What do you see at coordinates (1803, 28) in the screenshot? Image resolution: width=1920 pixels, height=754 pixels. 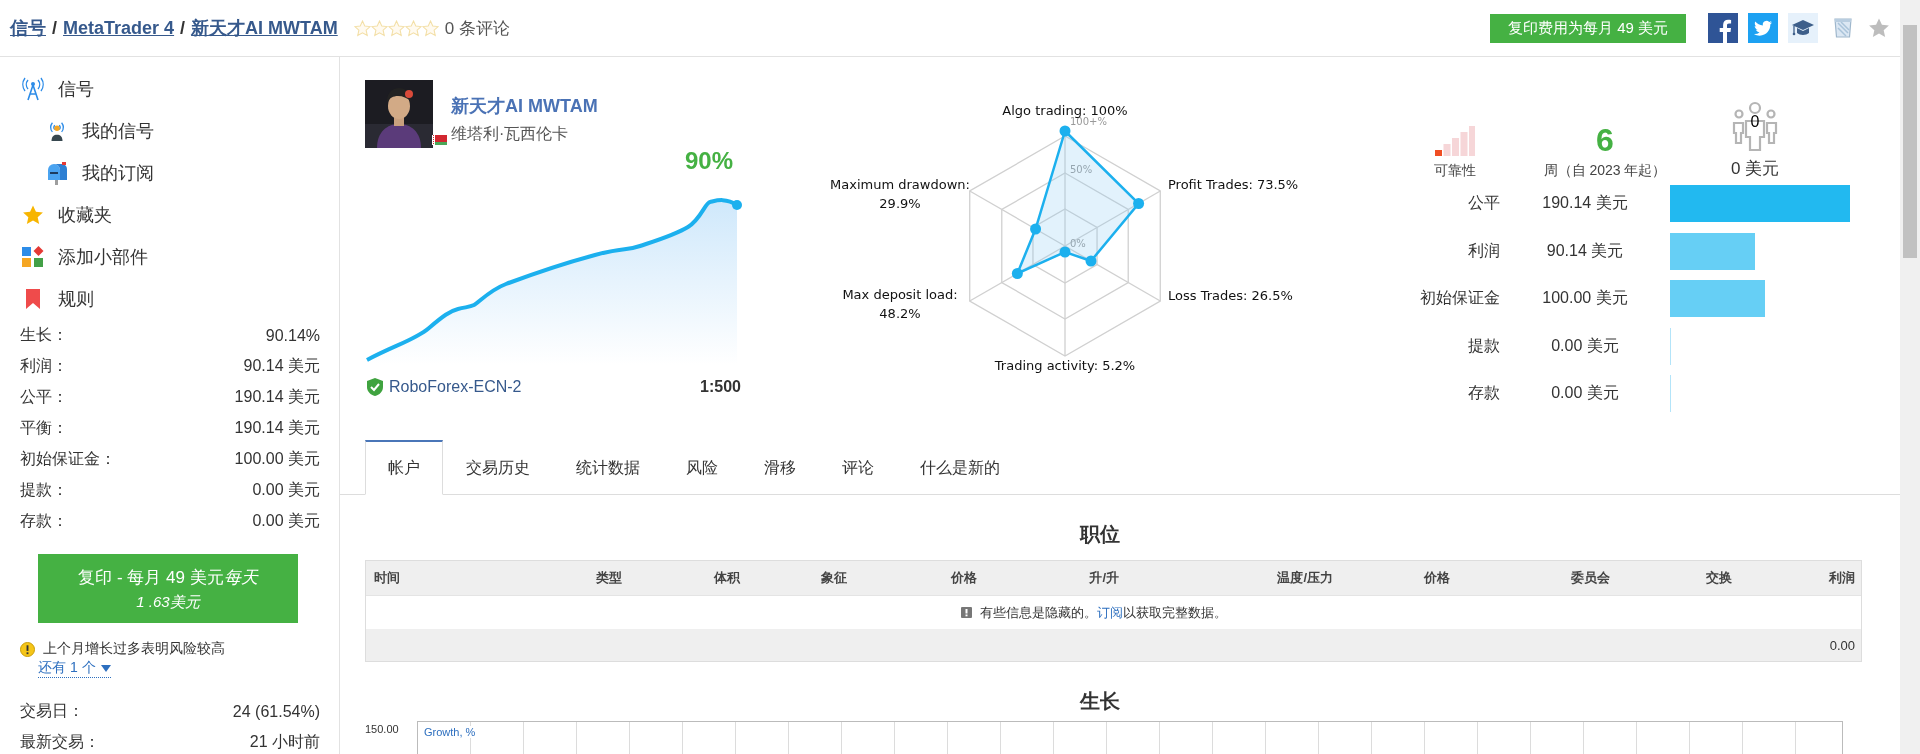 I see `graduation-cap-icon` at bounding box center [1803, 28].